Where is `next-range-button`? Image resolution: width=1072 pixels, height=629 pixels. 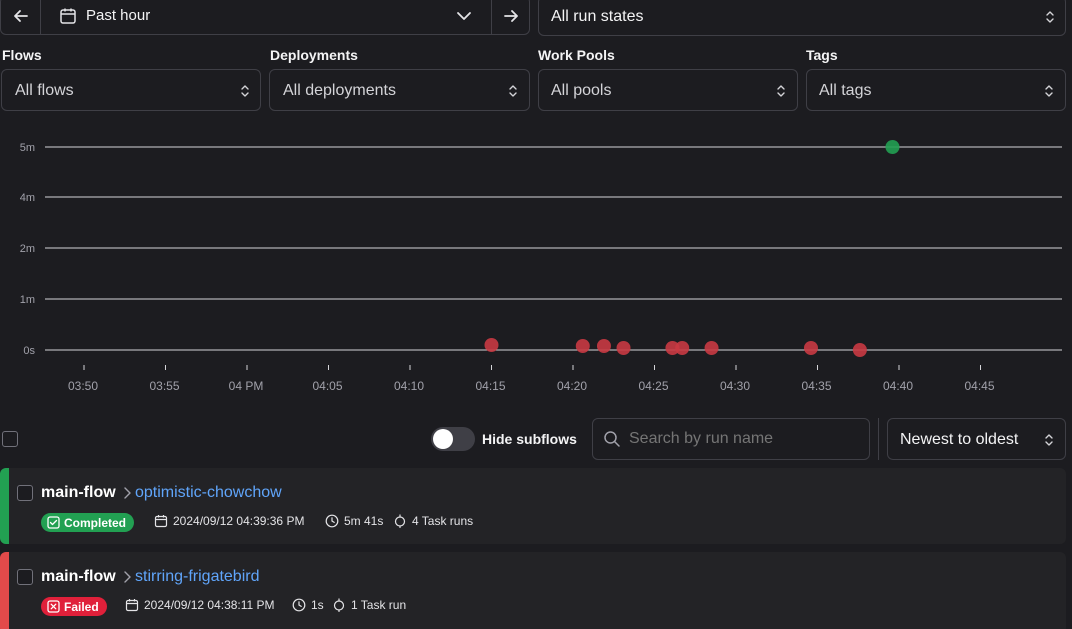
next-range-button is located at coordinates (510, 17).